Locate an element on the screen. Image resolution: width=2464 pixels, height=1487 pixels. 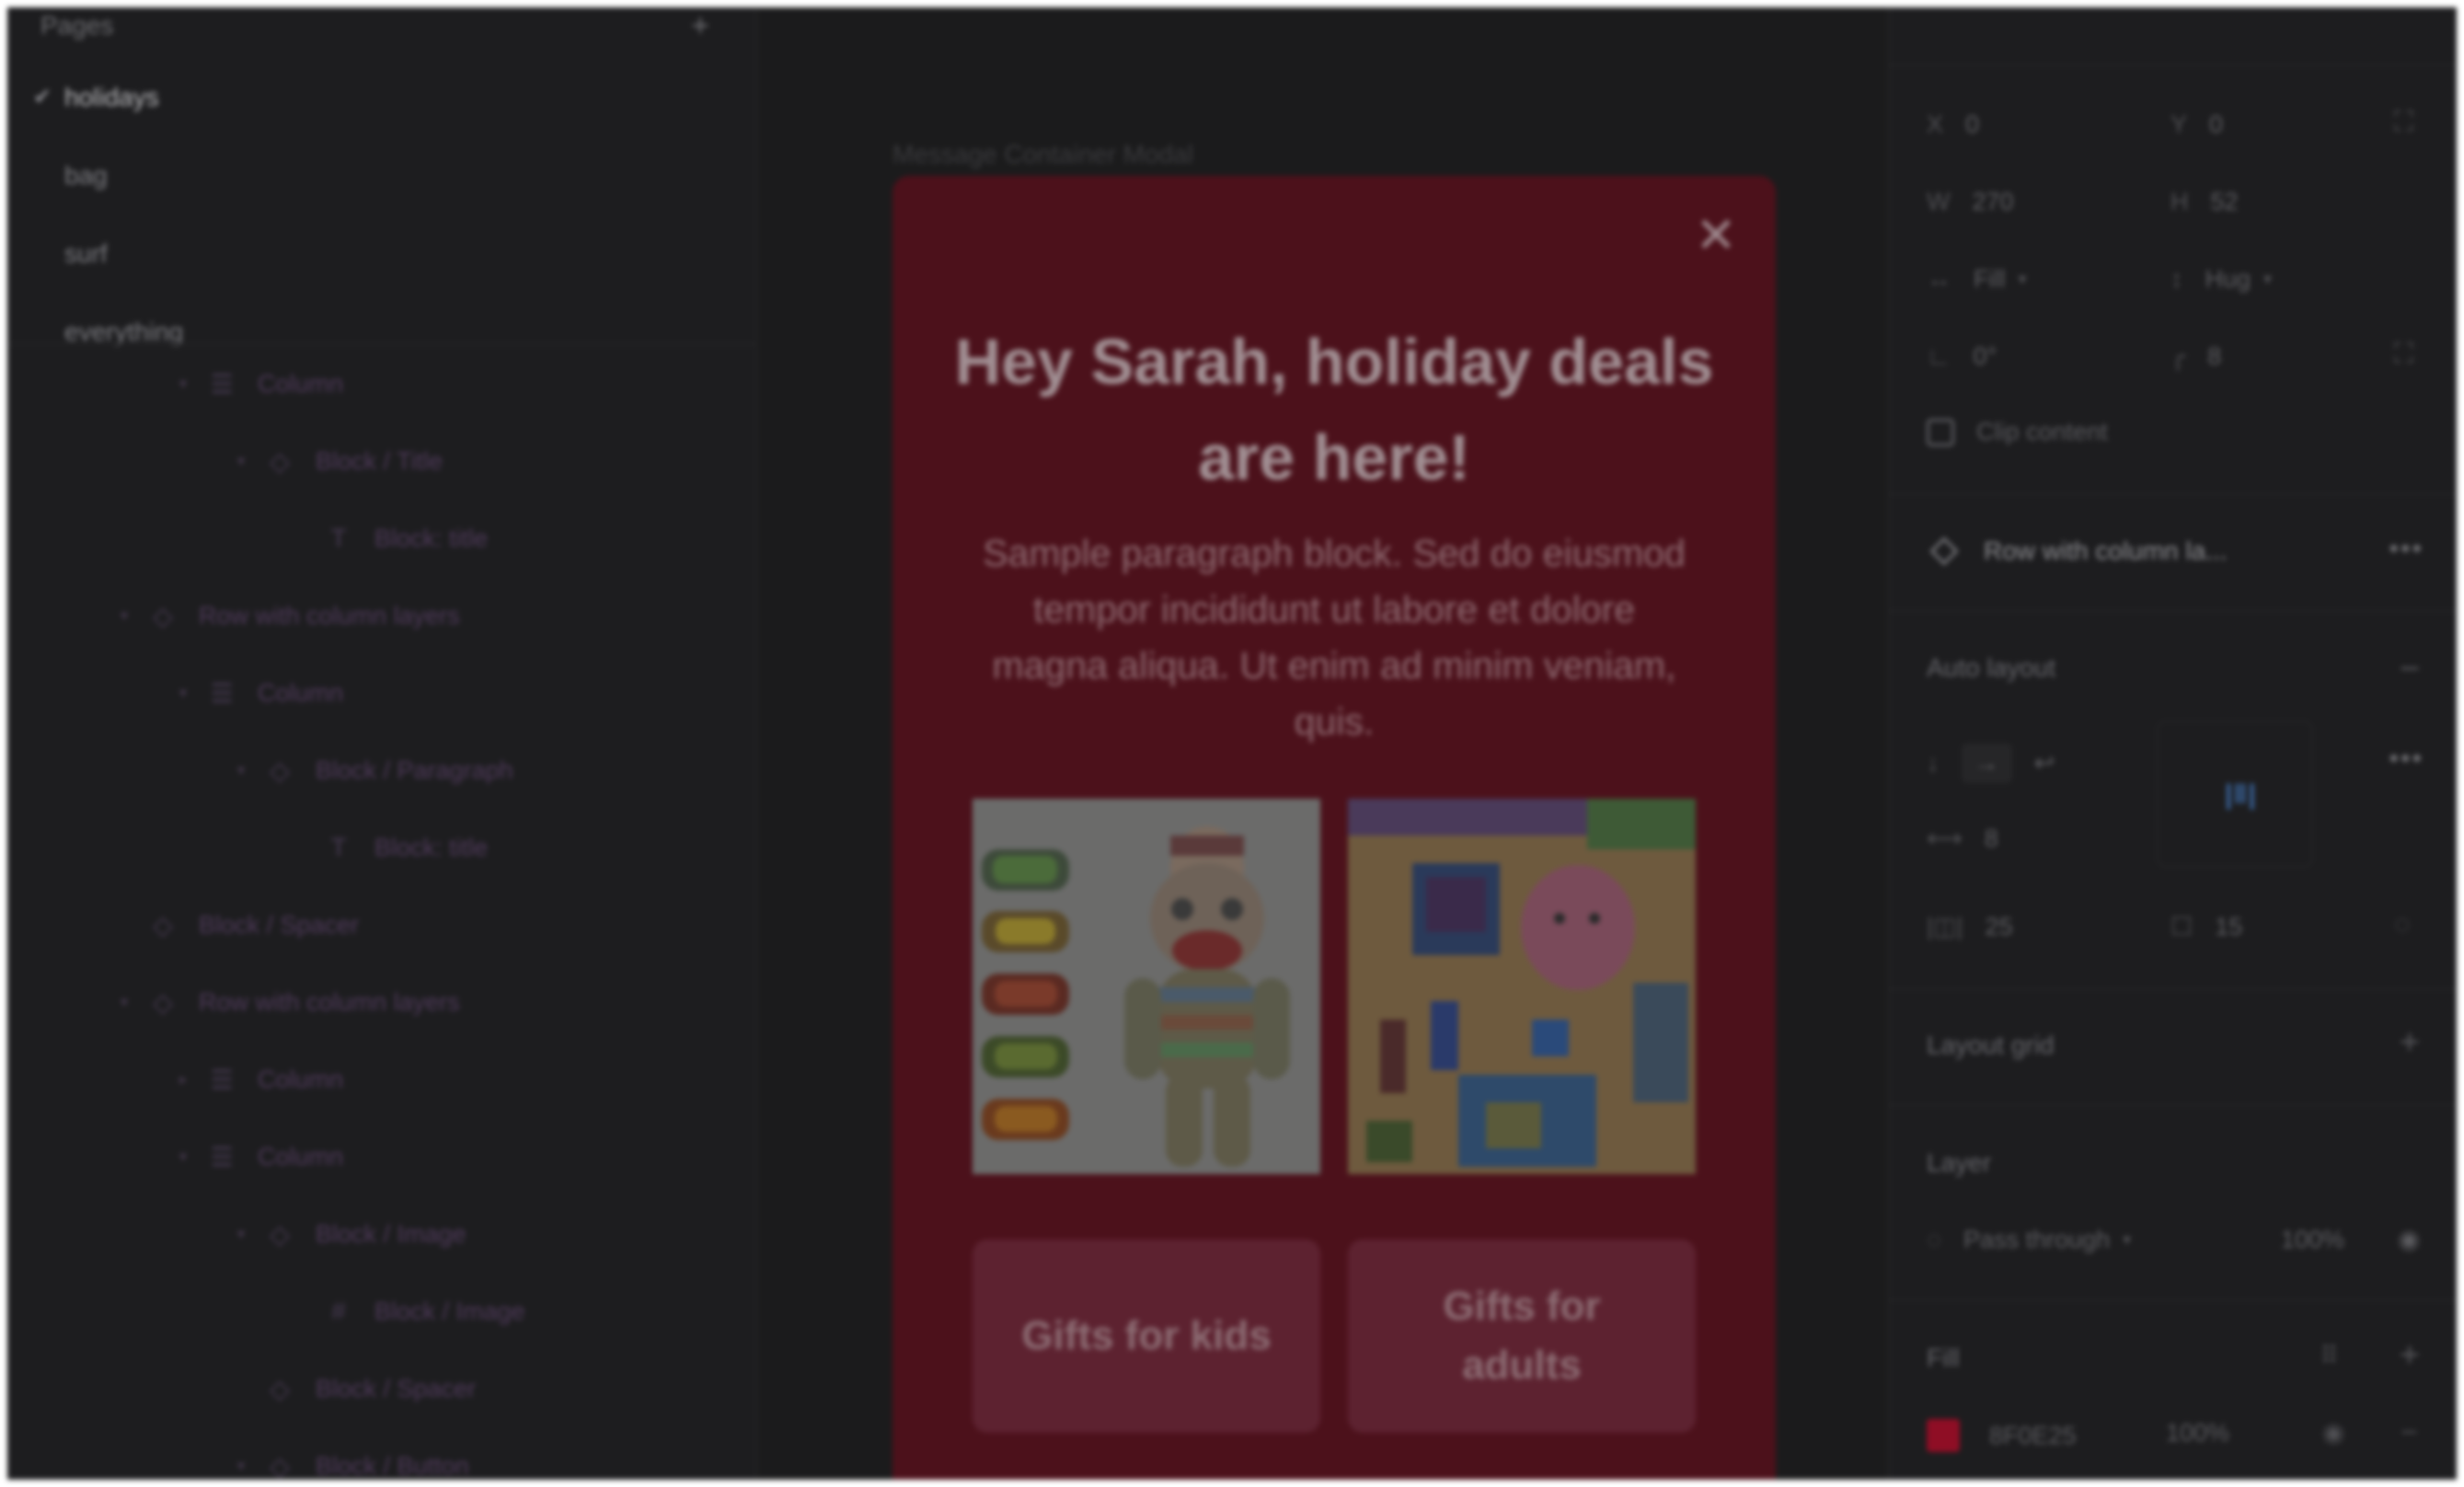
layer-label: Column is located at coordinates (301, 1079).